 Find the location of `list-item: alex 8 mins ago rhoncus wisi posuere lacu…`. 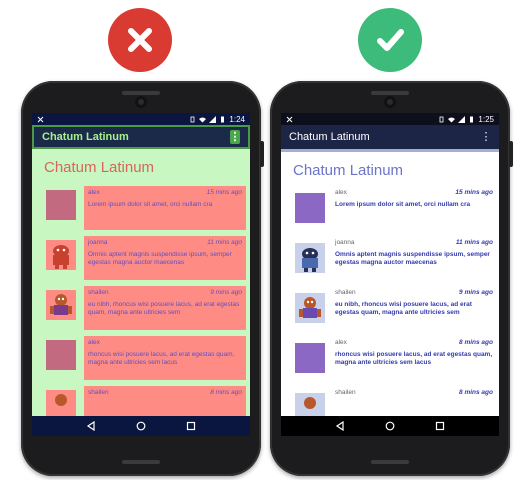

list-item: alex 8 mins ago rhoncus wisi posuere lacu… is located at coordinates (395, 361).